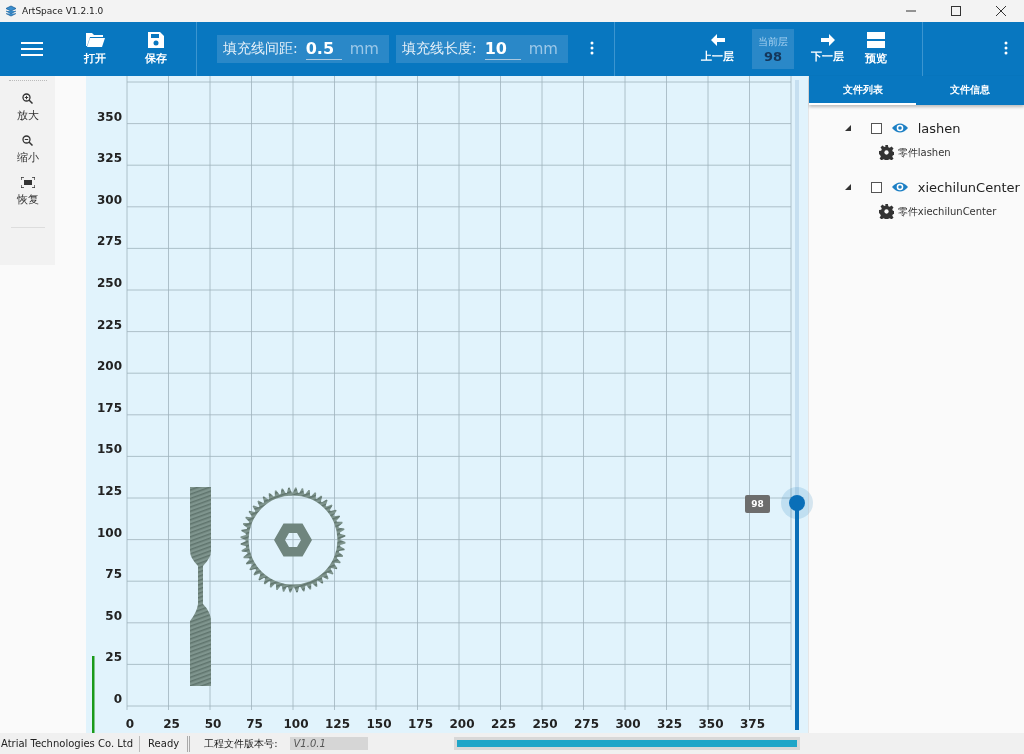 Image resolution: width=1024 pixels, height=754 pixels. What do you see at coordinates (420, 724) in the screenshot?
I see `x-axis-label: 175` at bounding box center [420, 724].